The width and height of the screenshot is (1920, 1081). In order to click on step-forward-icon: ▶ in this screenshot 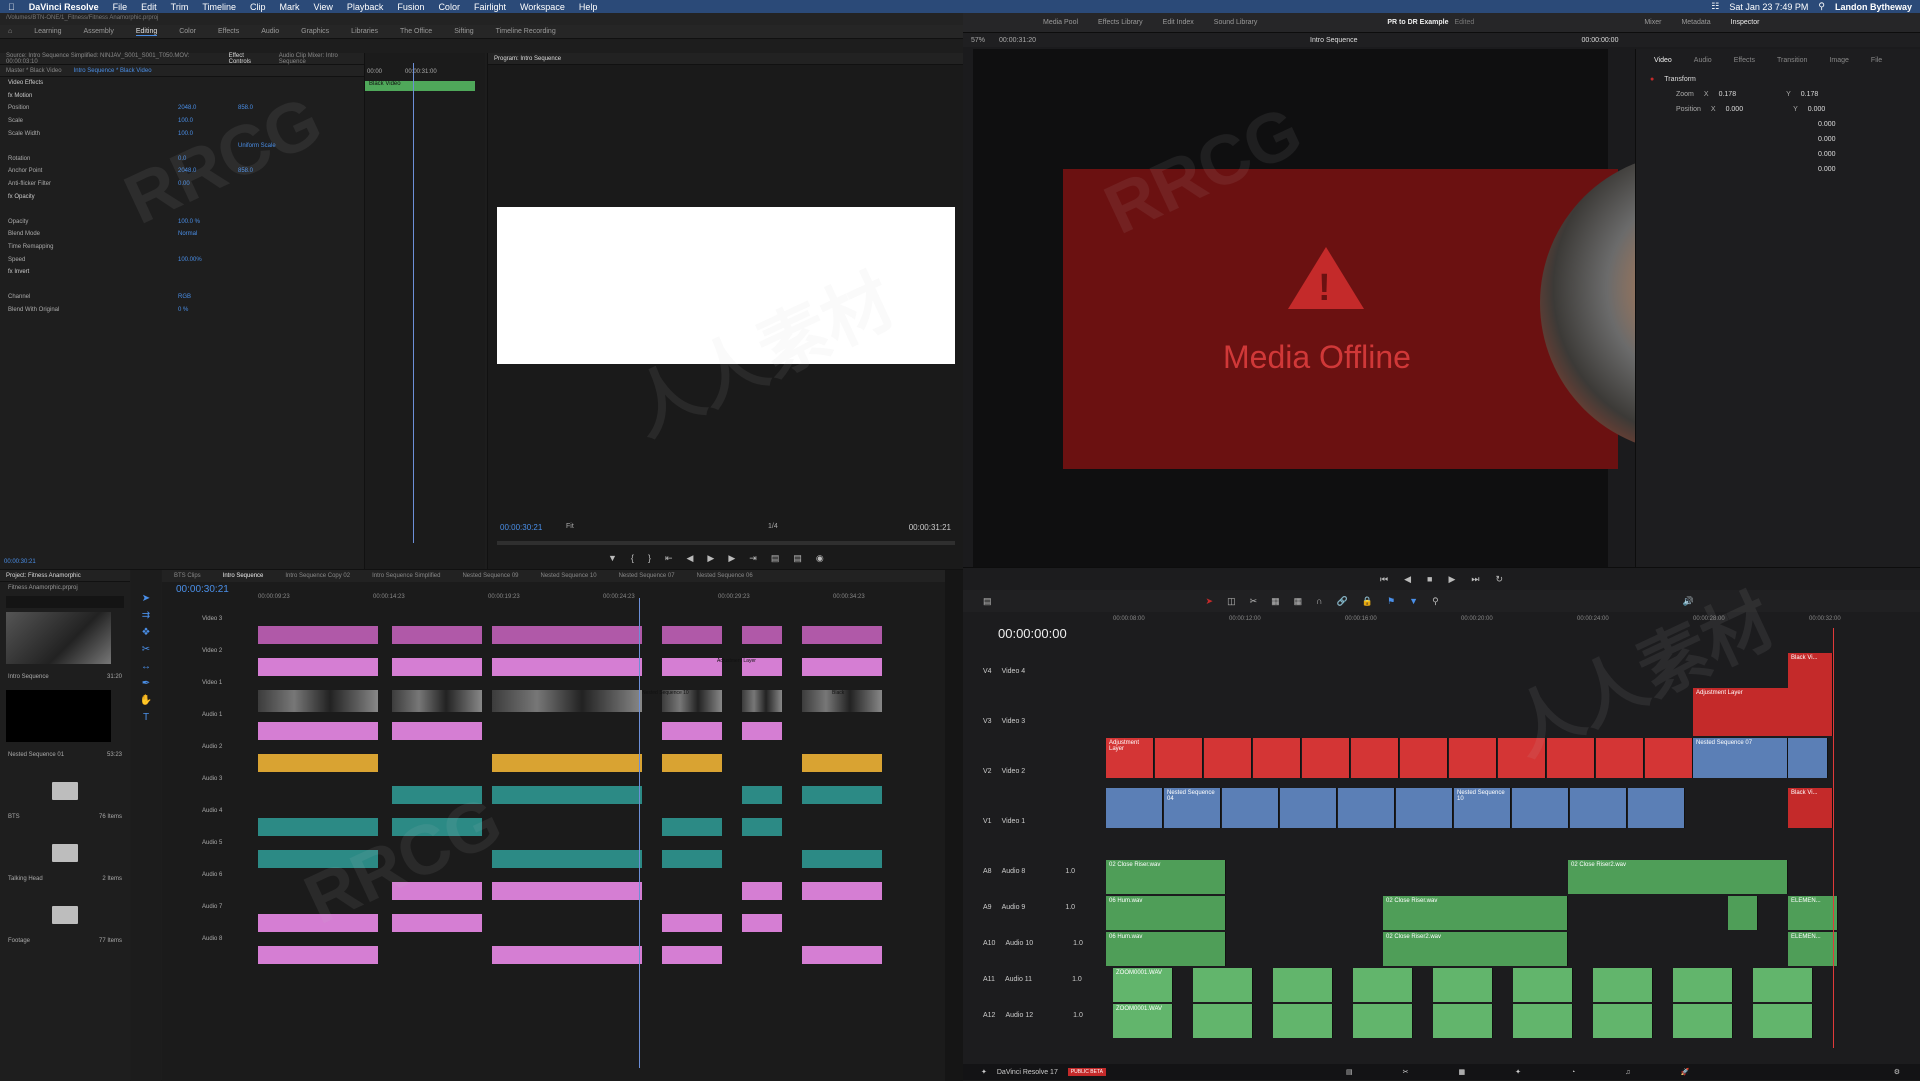, I will do `click(731, 558)`.